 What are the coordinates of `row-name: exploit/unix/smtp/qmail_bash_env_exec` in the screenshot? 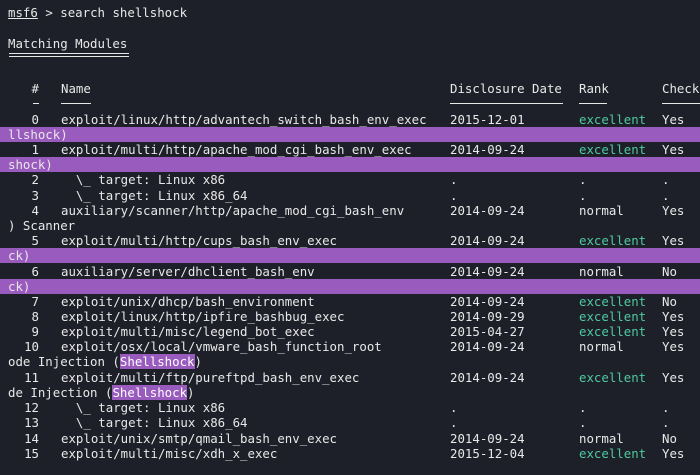 It's located at (199, 438).